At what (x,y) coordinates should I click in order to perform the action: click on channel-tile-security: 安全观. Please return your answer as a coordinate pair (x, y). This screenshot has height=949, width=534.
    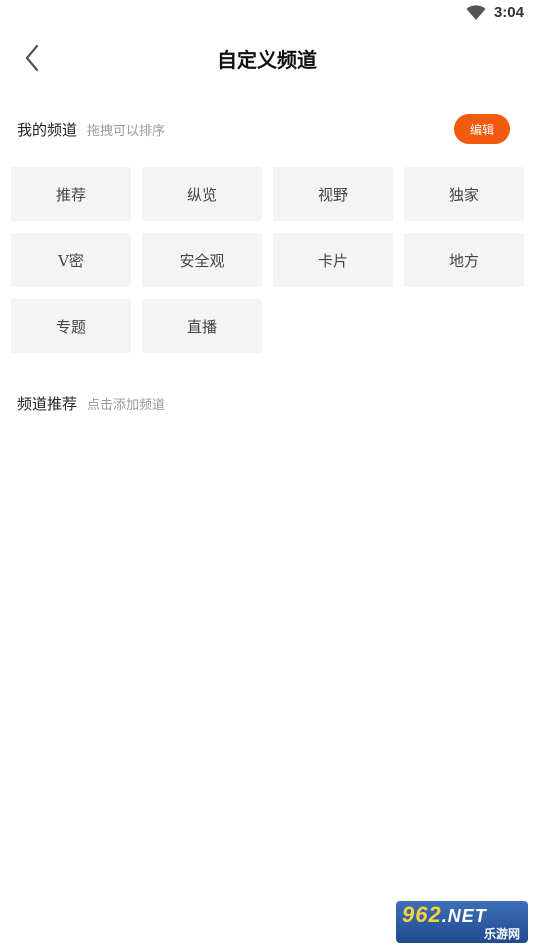
    Looking at the image, I should click on (202, 260).